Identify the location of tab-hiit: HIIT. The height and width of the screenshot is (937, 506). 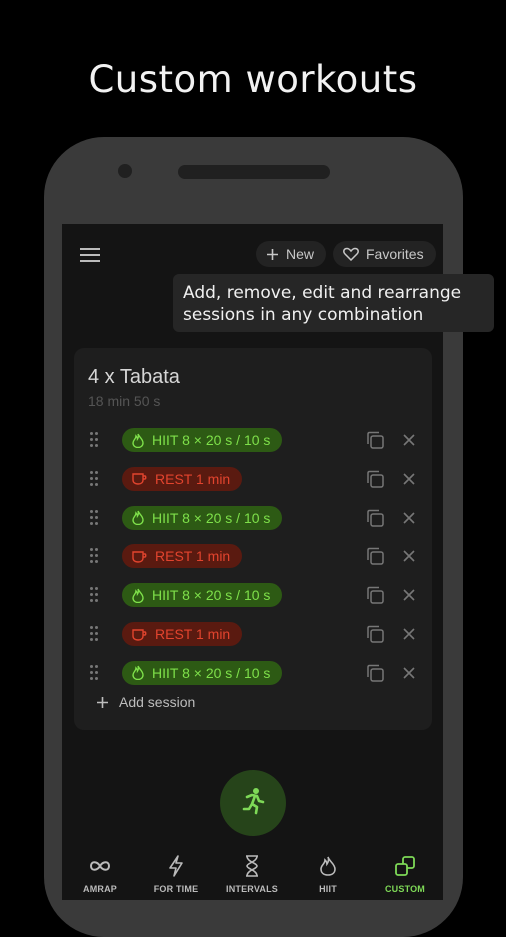
(328, 875).